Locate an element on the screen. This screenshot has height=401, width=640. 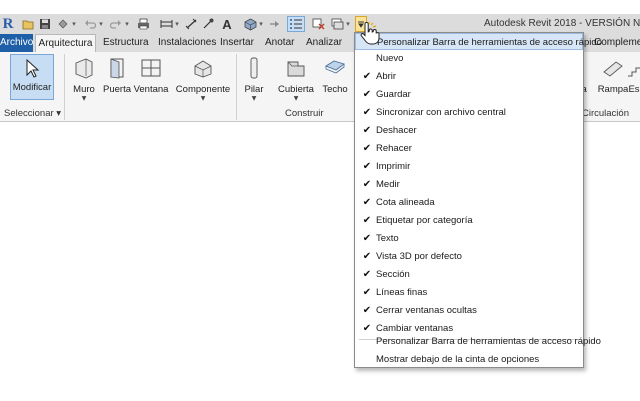
menu-item-guardar: ✔ Guardar is located at coordinates (469, 94).